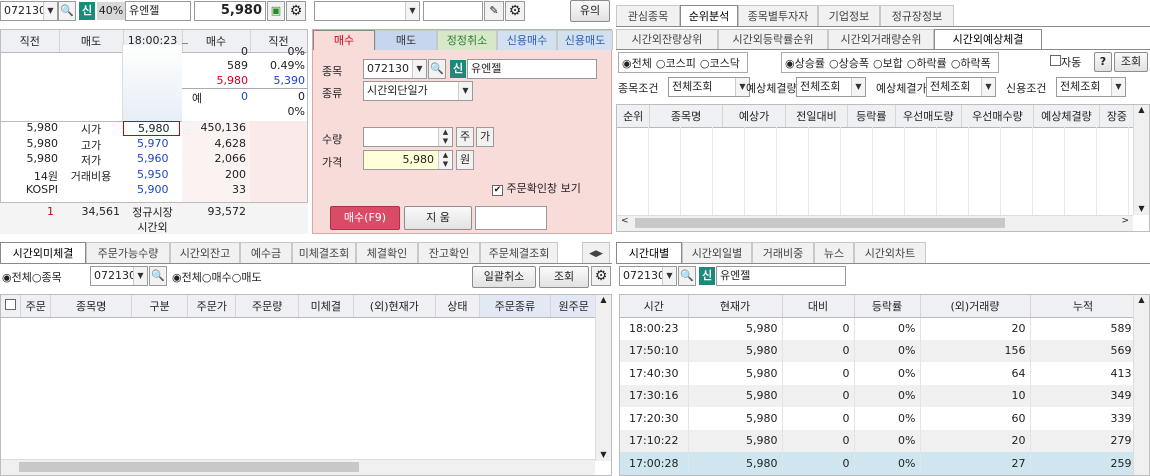 The width and height of the screenshot is (1150, 476). I want to click on order-tab-2: 정정취소, so click(467, 40).